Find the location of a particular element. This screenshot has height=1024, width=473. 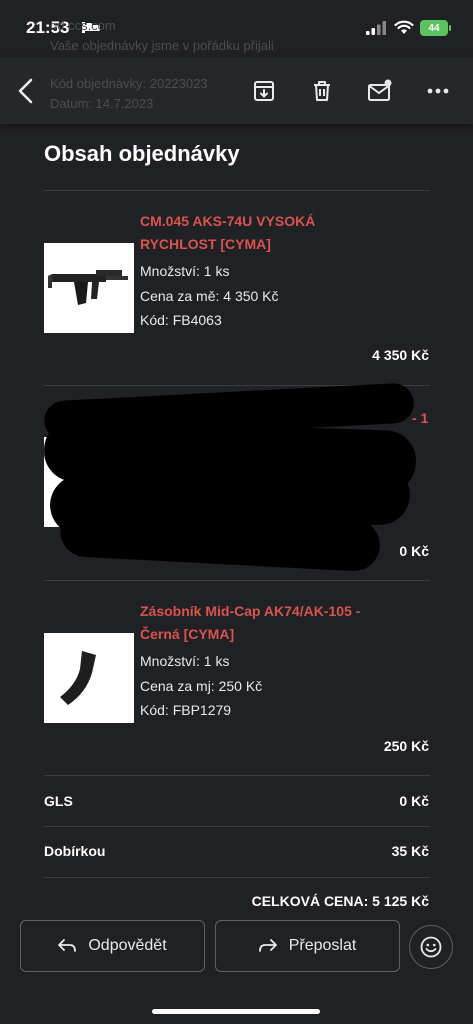

forward-button: Přeposlat is located at coordinates (307, 946).